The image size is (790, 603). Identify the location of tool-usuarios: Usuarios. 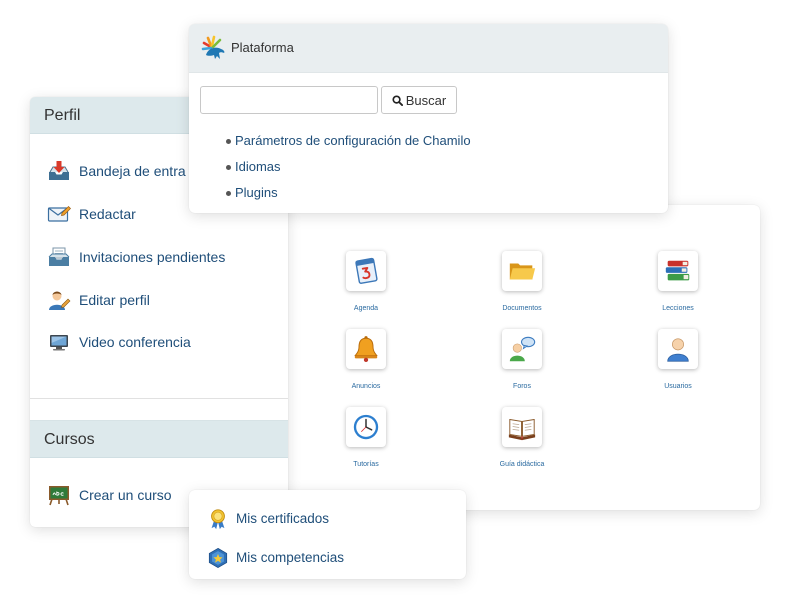
(678, 368).